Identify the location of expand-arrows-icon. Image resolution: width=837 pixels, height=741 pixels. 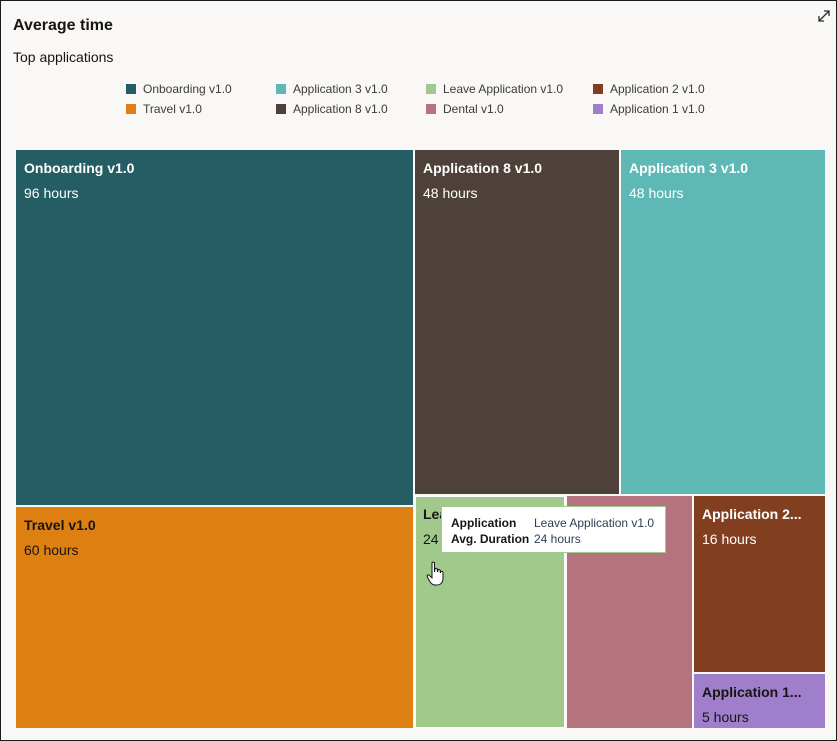
(824, 16).